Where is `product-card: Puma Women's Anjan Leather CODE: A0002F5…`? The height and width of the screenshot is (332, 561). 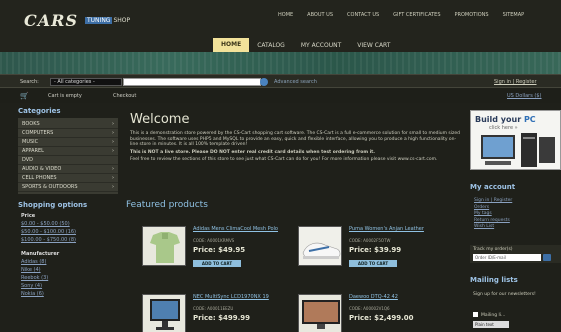
product-card: Puma Women's Anjan Leather CODE: A0002F5… is located at coordinates (378, 248).